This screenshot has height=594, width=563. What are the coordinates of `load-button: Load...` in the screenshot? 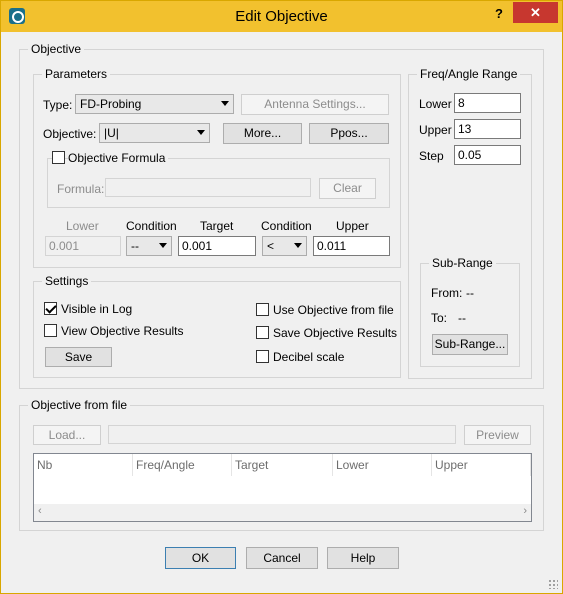 It's located at (67, 435).